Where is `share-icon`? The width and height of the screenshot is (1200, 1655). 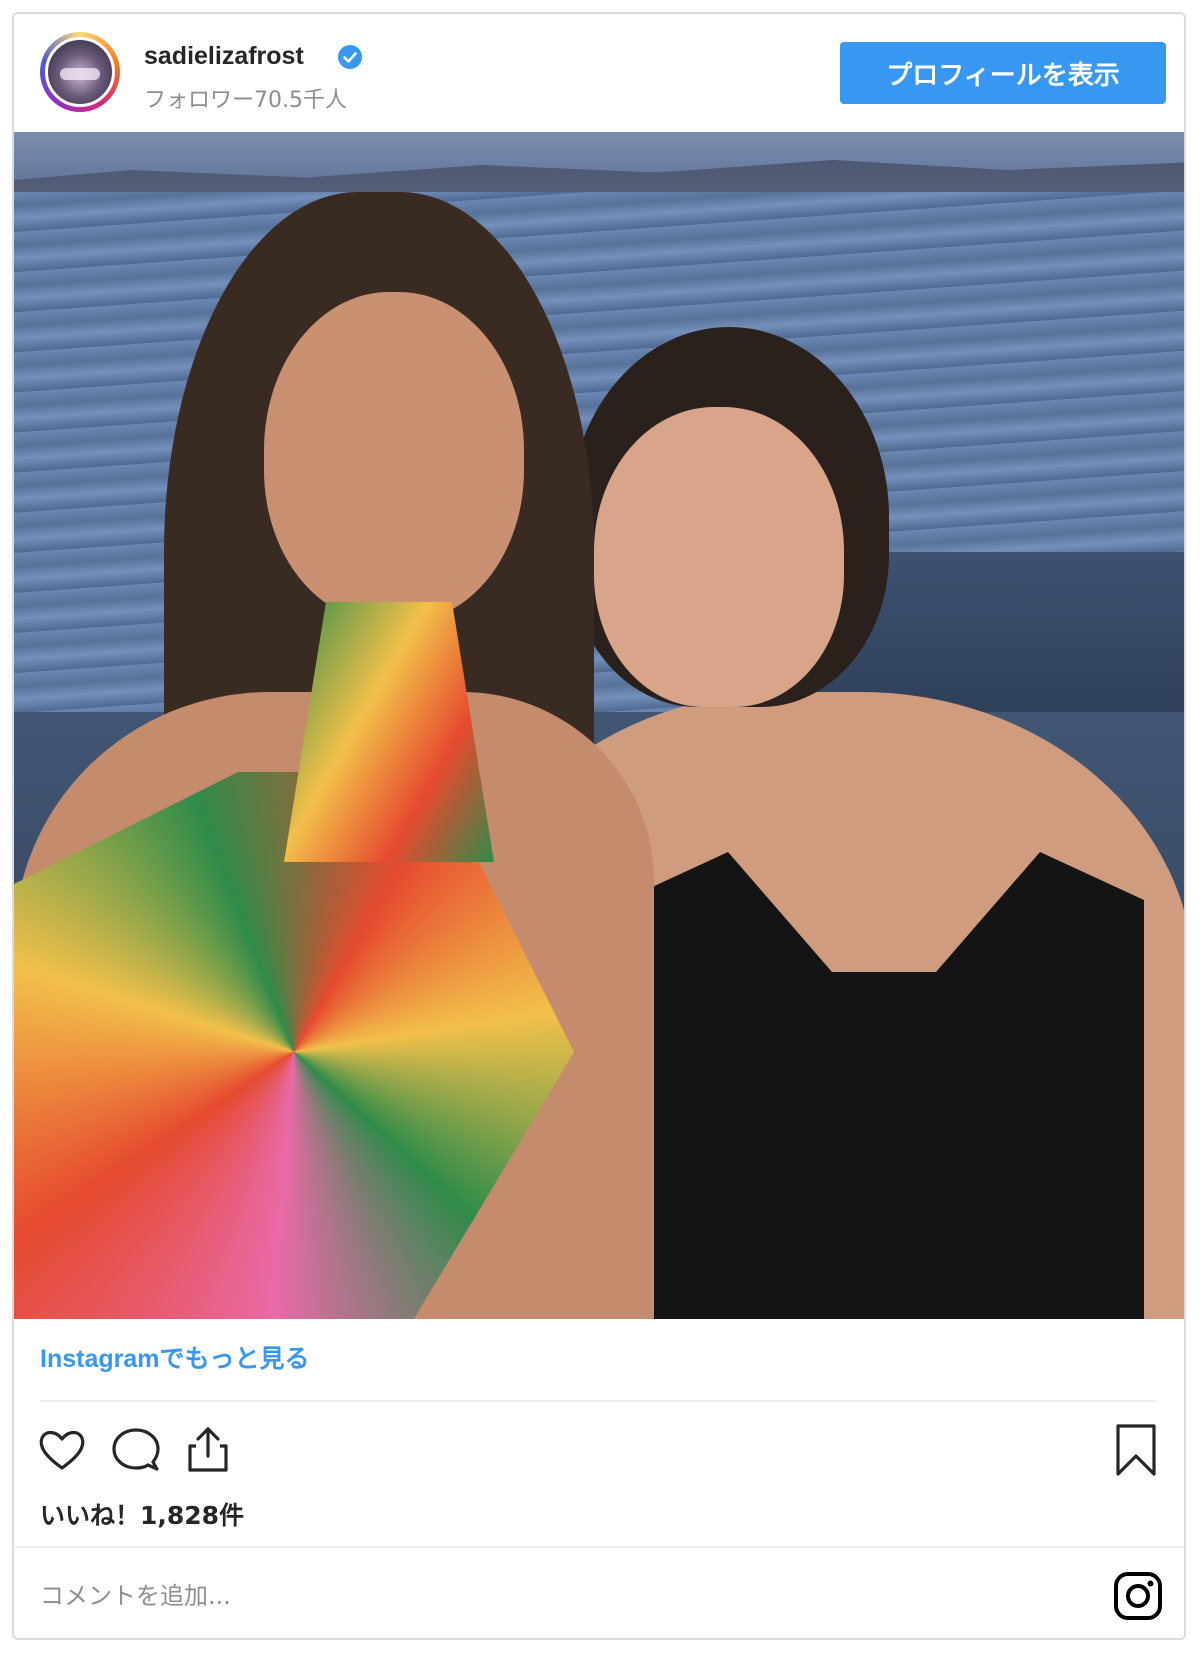 share-icon is located at coordinates (208, 1450).